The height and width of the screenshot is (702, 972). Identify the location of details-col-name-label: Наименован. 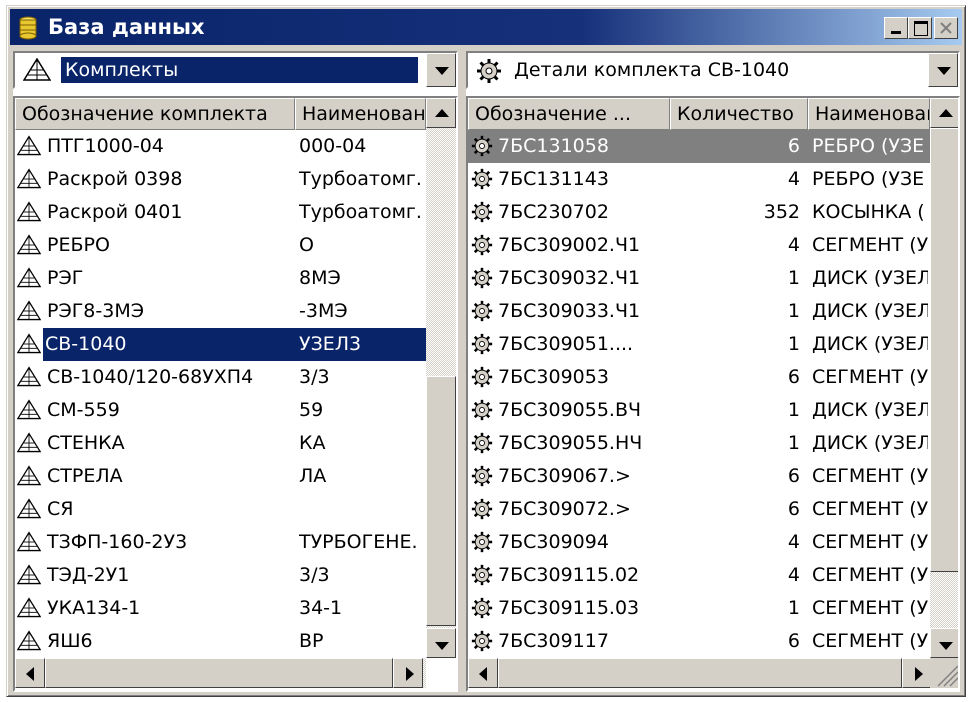
(872, 114).